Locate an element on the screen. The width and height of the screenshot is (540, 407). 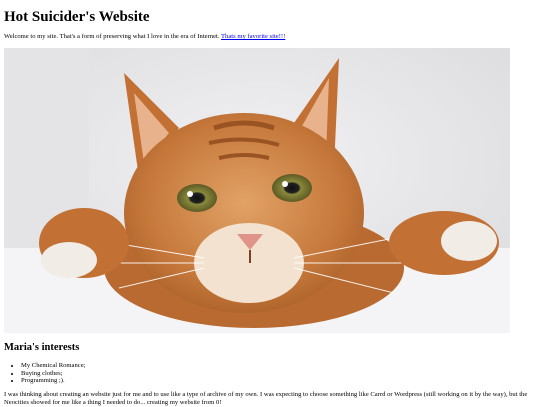
interests-heading: Maria's interests is located at coordinates (42, 347).